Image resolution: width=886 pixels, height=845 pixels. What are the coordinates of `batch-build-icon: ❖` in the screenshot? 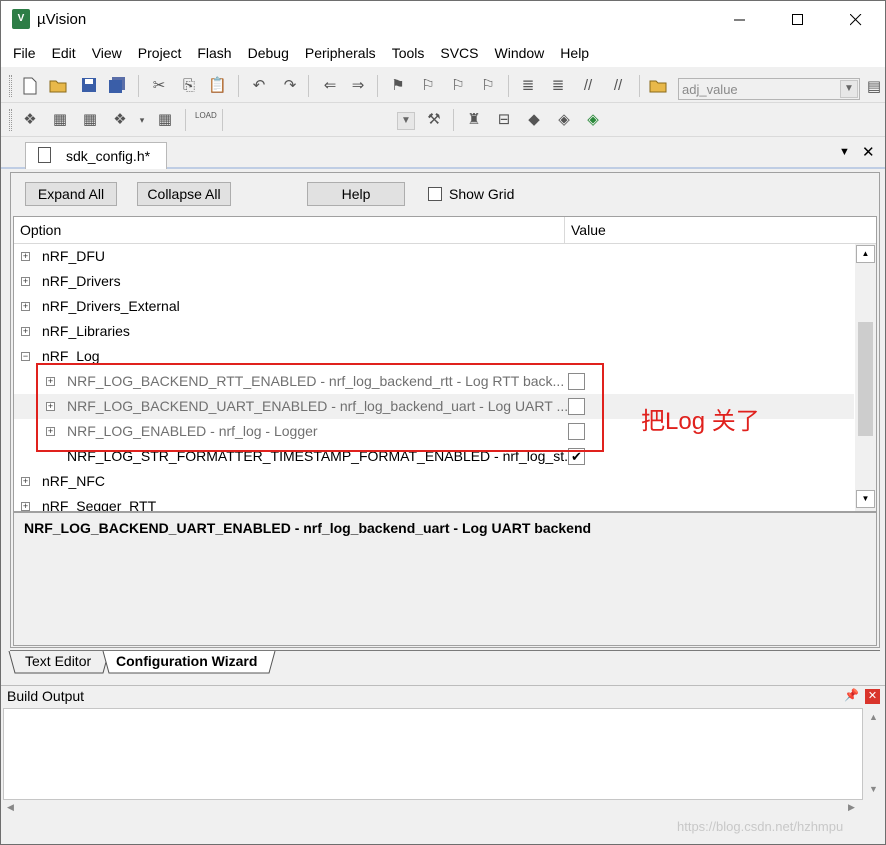 It's located at (120, 120).